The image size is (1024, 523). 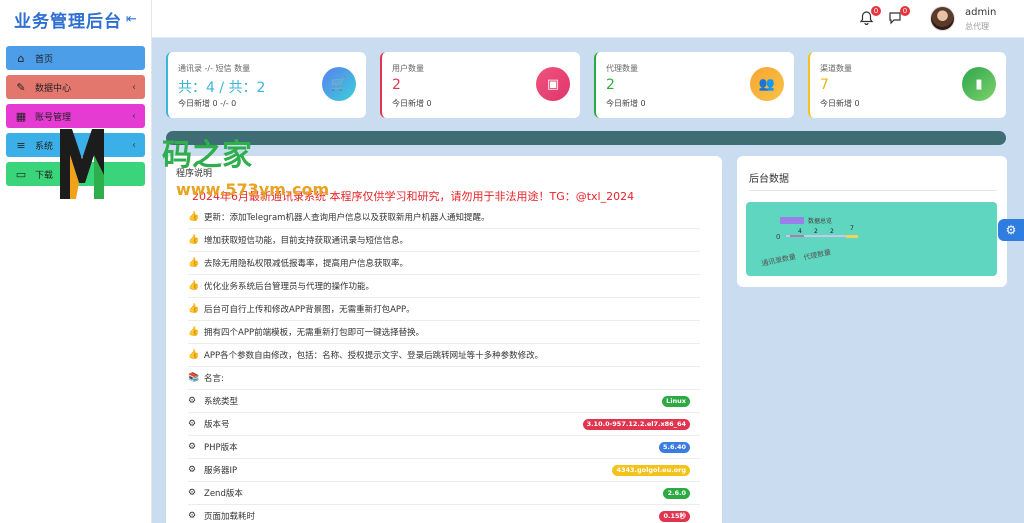 What do you see at coordinates (444, 401) in the screenshot?
I see `system-info-row: ⚙ 系统类型 Linux` at bounding box center [444, 401].